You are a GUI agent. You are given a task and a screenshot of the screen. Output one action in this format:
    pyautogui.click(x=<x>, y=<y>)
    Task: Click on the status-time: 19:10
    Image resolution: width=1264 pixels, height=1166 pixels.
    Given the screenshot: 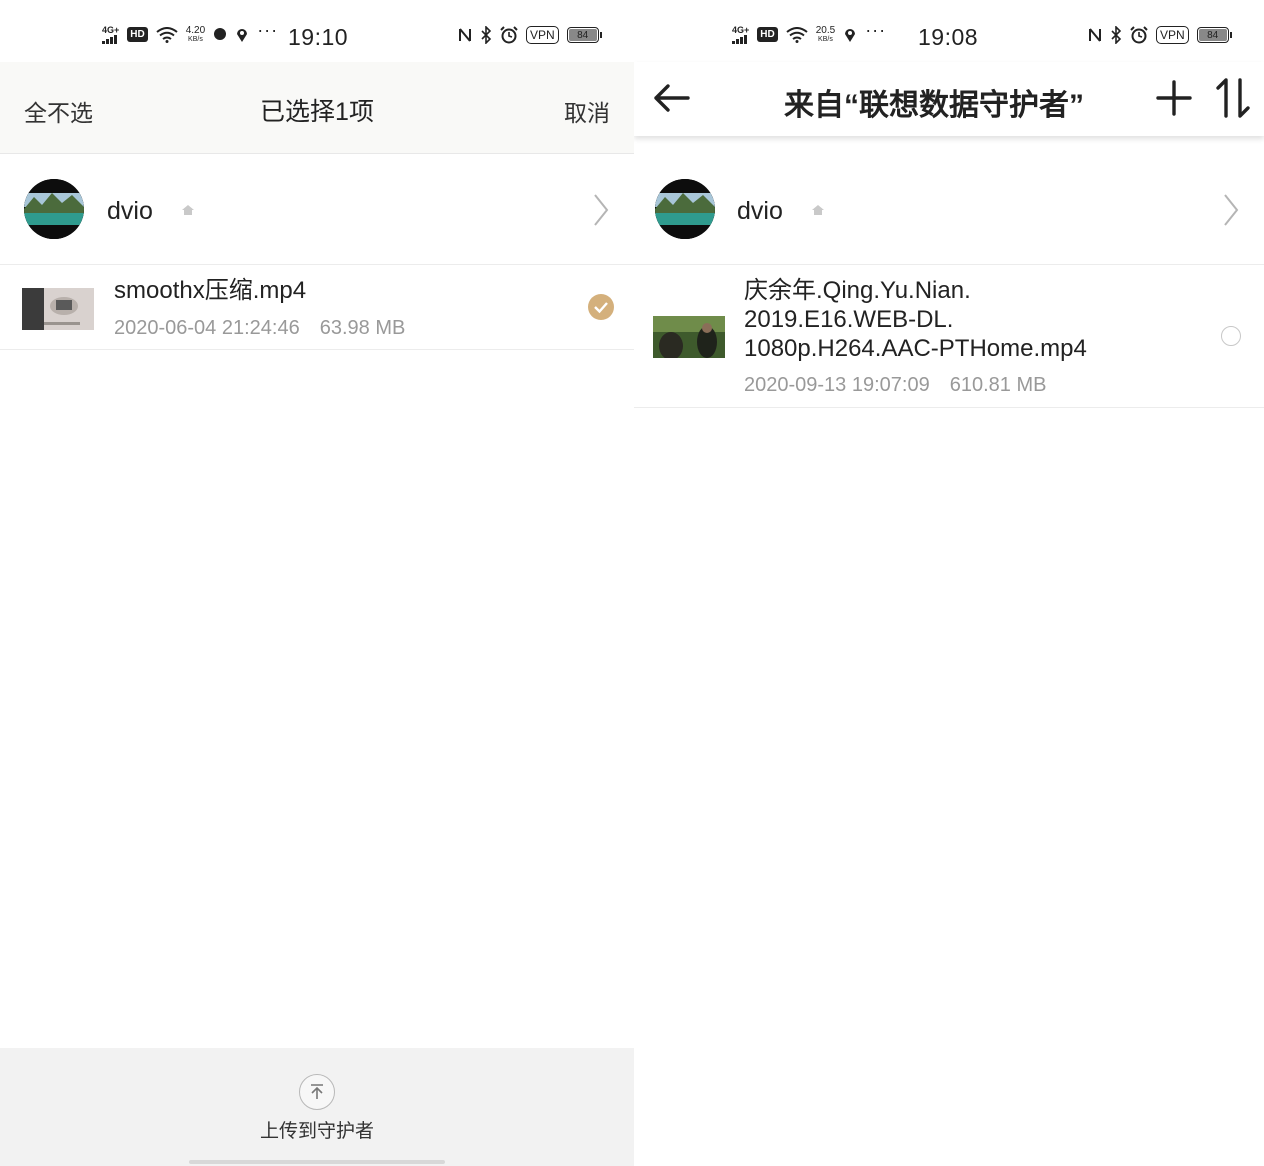 What is the action you would take?
    pyautogui.click(x=318, y=37)
    